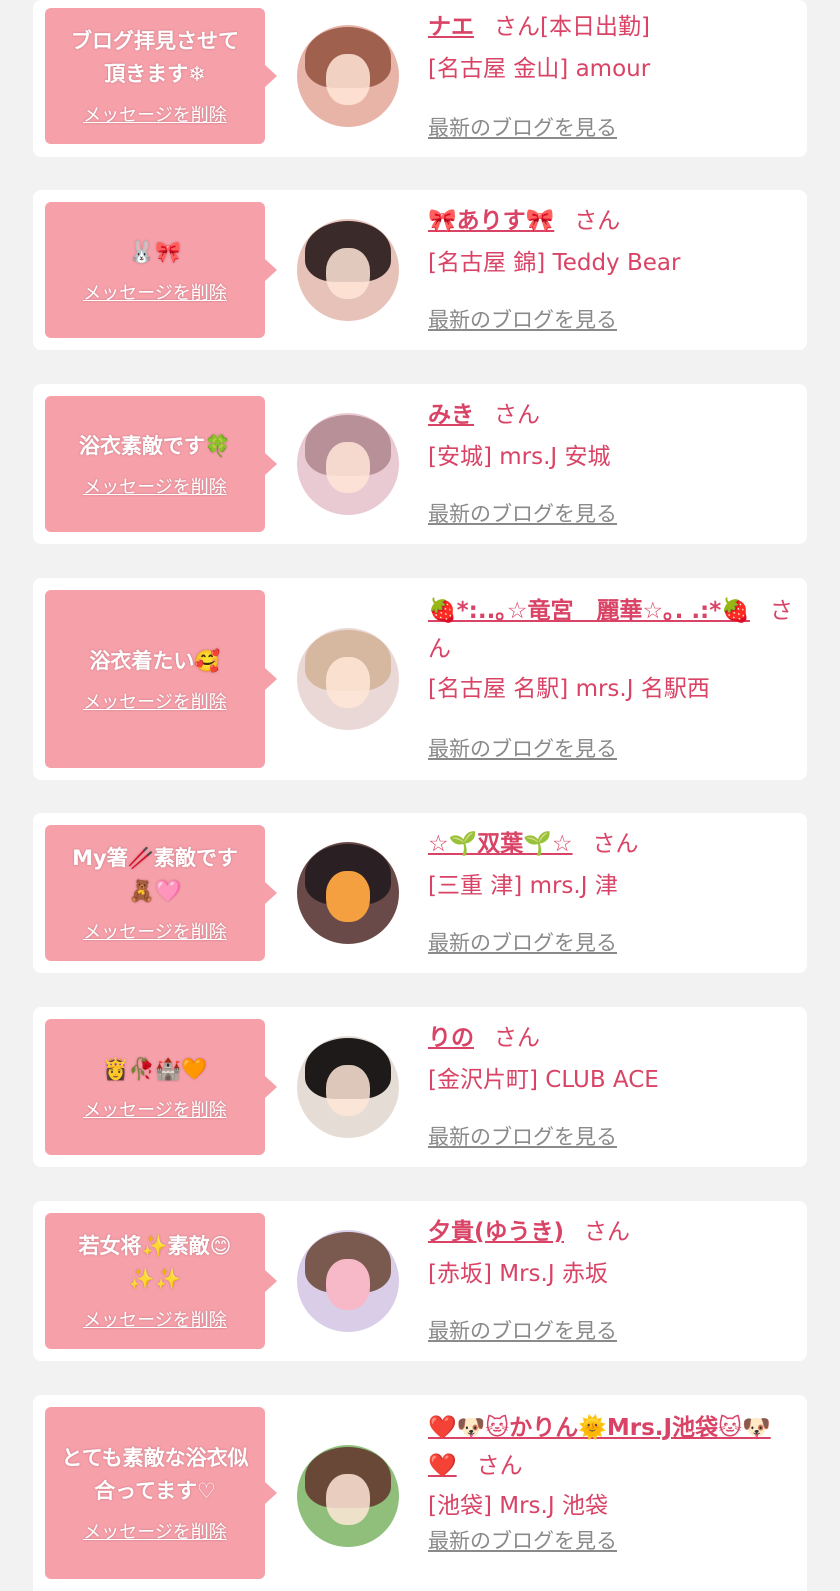  What do you see at coordinates (496, 1232) in the screenshot?
I see `cast-name-link: 夕貴(ゆうき)` at bounding box center [496, 1232].